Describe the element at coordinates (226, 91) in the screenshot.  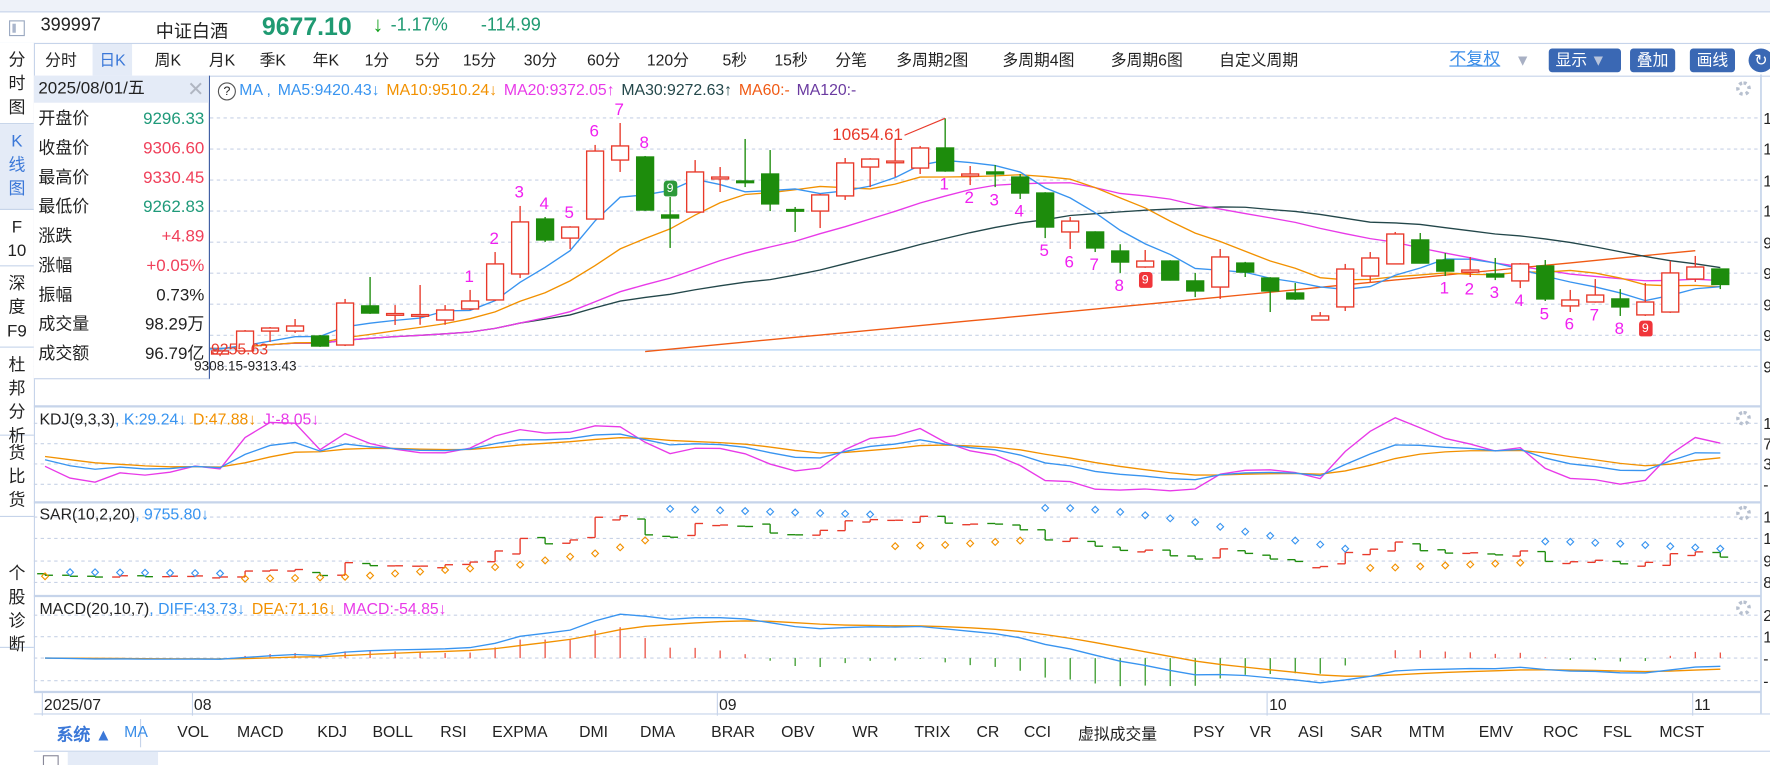
I see `help-icon: ?` at that location.